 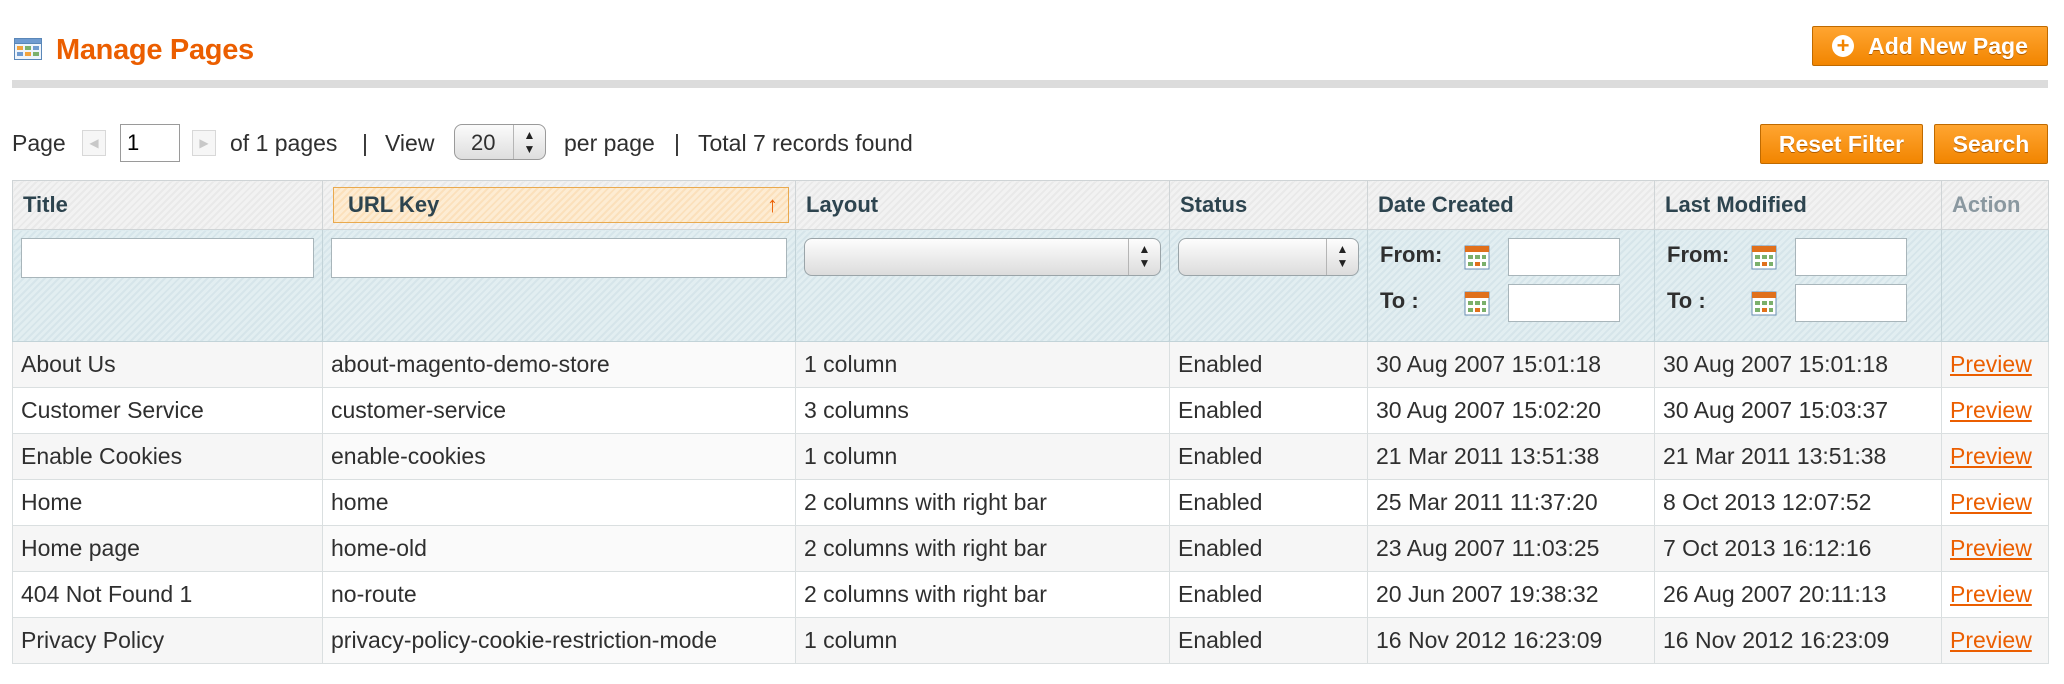 What do you see at coordinates (1798, 205) in the screenshot?
I see `column-header-last-modified: Last Modified` at bounding box center [1798, 205].